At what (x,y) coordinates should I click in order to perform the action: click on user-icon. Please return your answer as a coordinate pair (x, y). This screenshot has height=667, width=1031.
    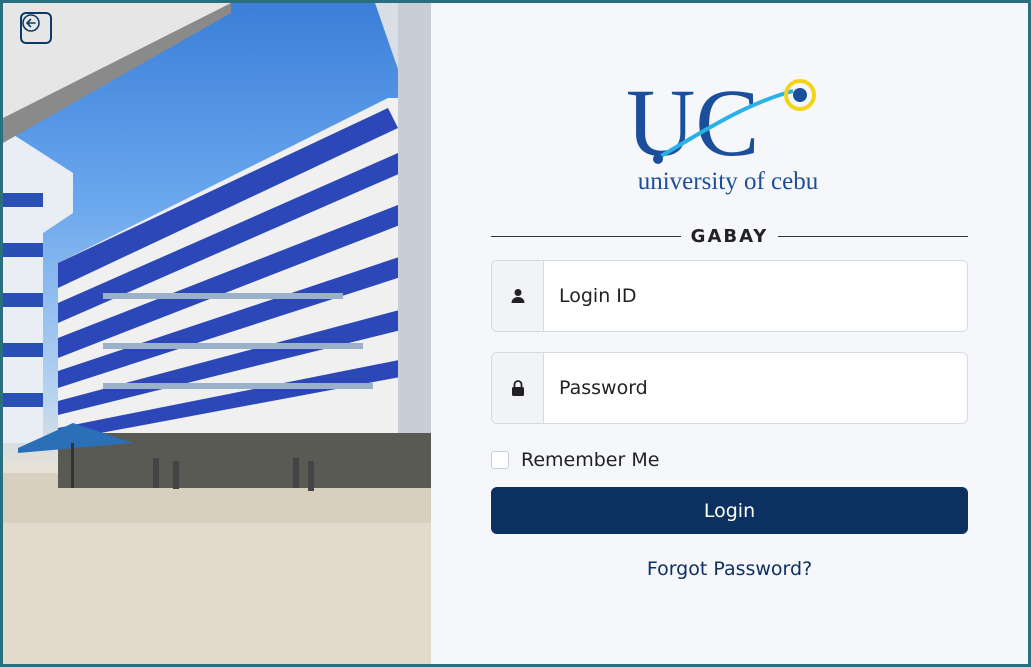
    Looking at the image, I should click on (517, 296).